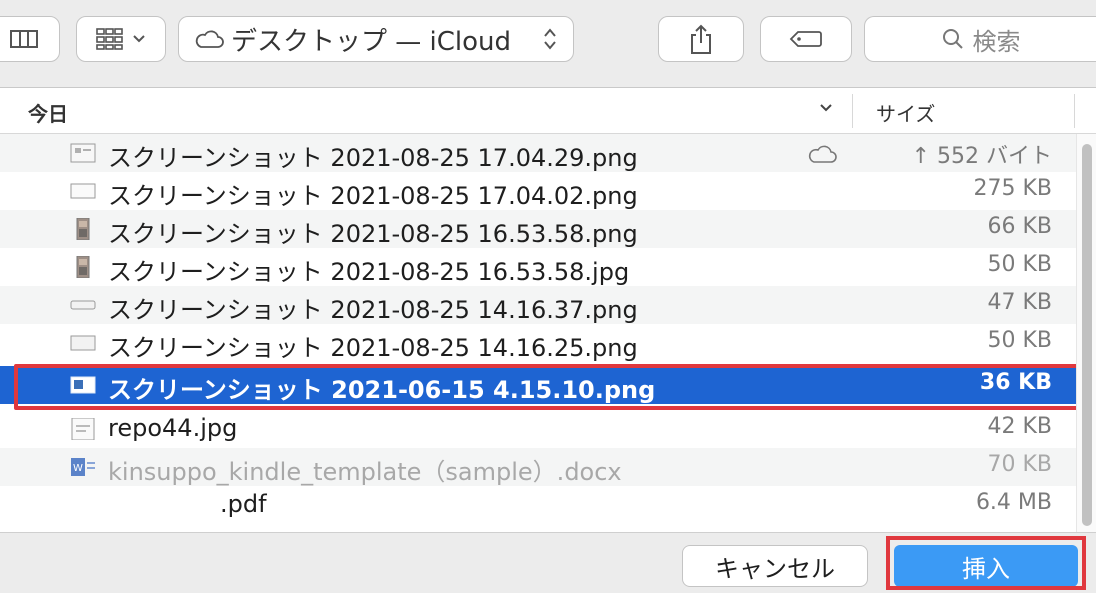 Image resolution: width=1096 pixels, height=593 pixels. Describe the element at coordinates (550, 39) in the screenshot. I see `up-down-arrows-icon` at that location.